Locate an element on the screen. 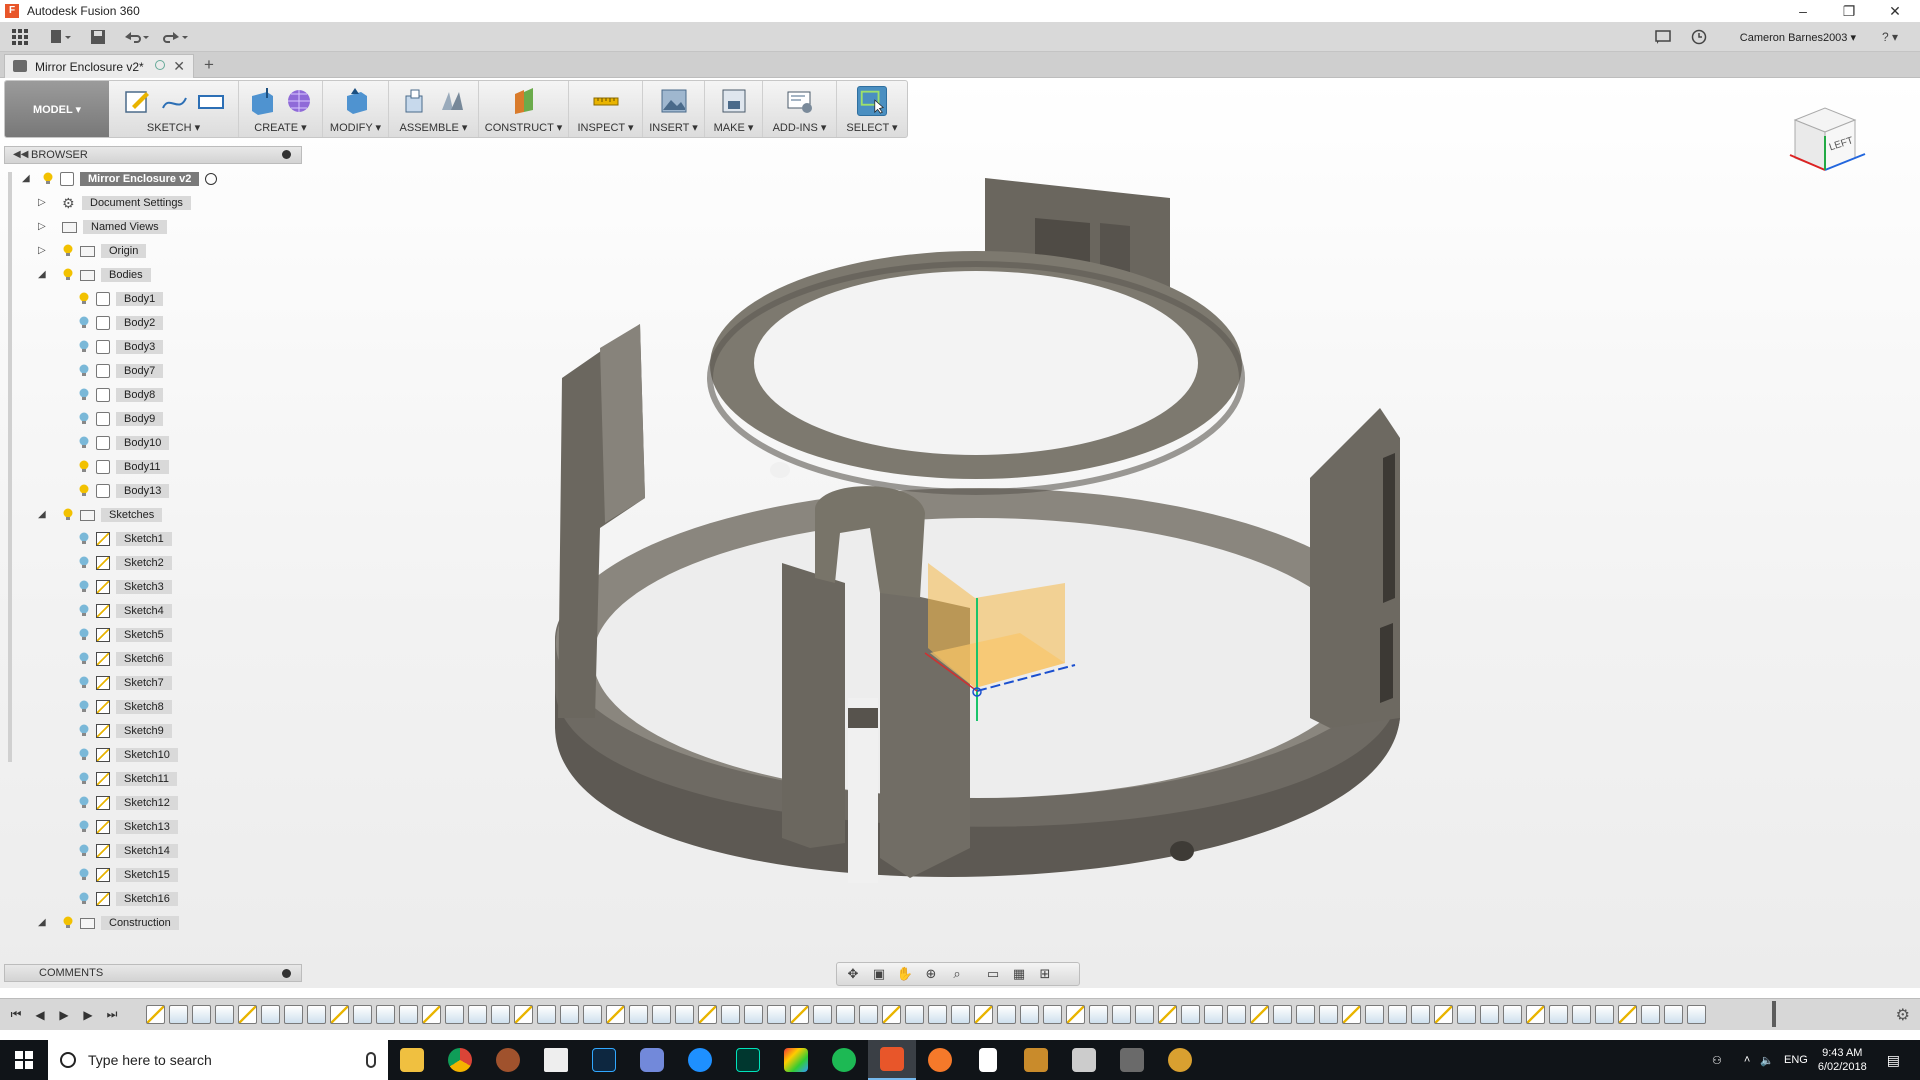  sketch-node: Sketch9 is located at coordinates (125, 731).